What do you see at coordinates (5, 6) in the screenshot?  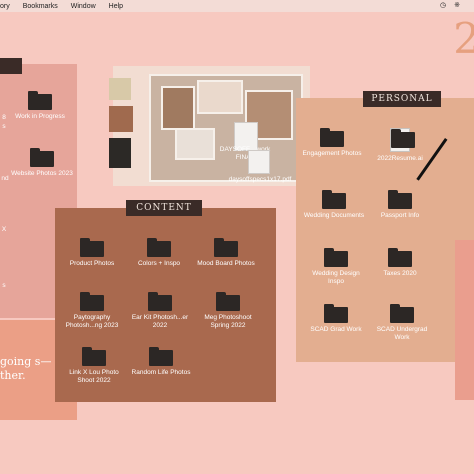 I see `menu-history: ory` at bounding box center [5, 6].